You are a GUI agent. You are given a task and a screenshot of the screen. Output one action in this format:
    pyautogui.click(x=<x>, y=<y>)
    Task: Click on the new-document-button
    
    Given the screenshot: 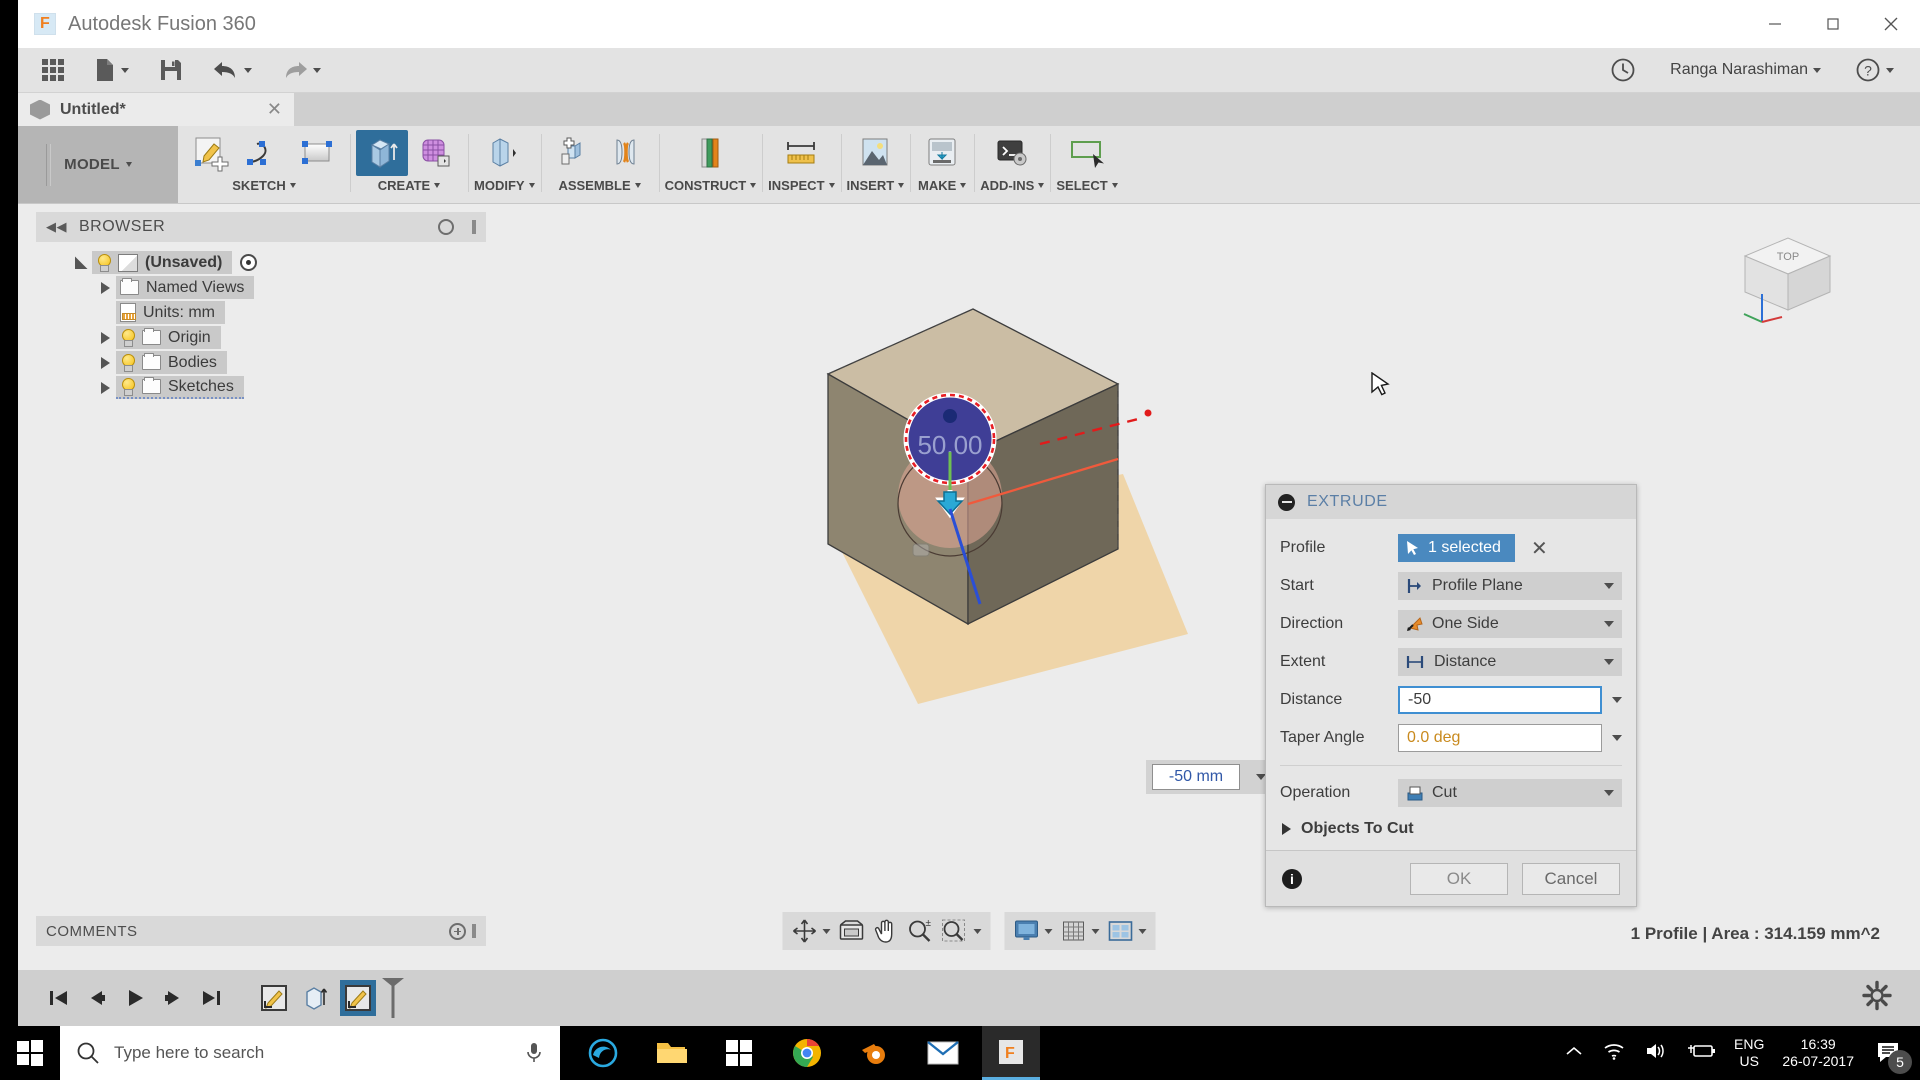 What is the action you would take?
    pyautogui.click(x=111, y=70)
    